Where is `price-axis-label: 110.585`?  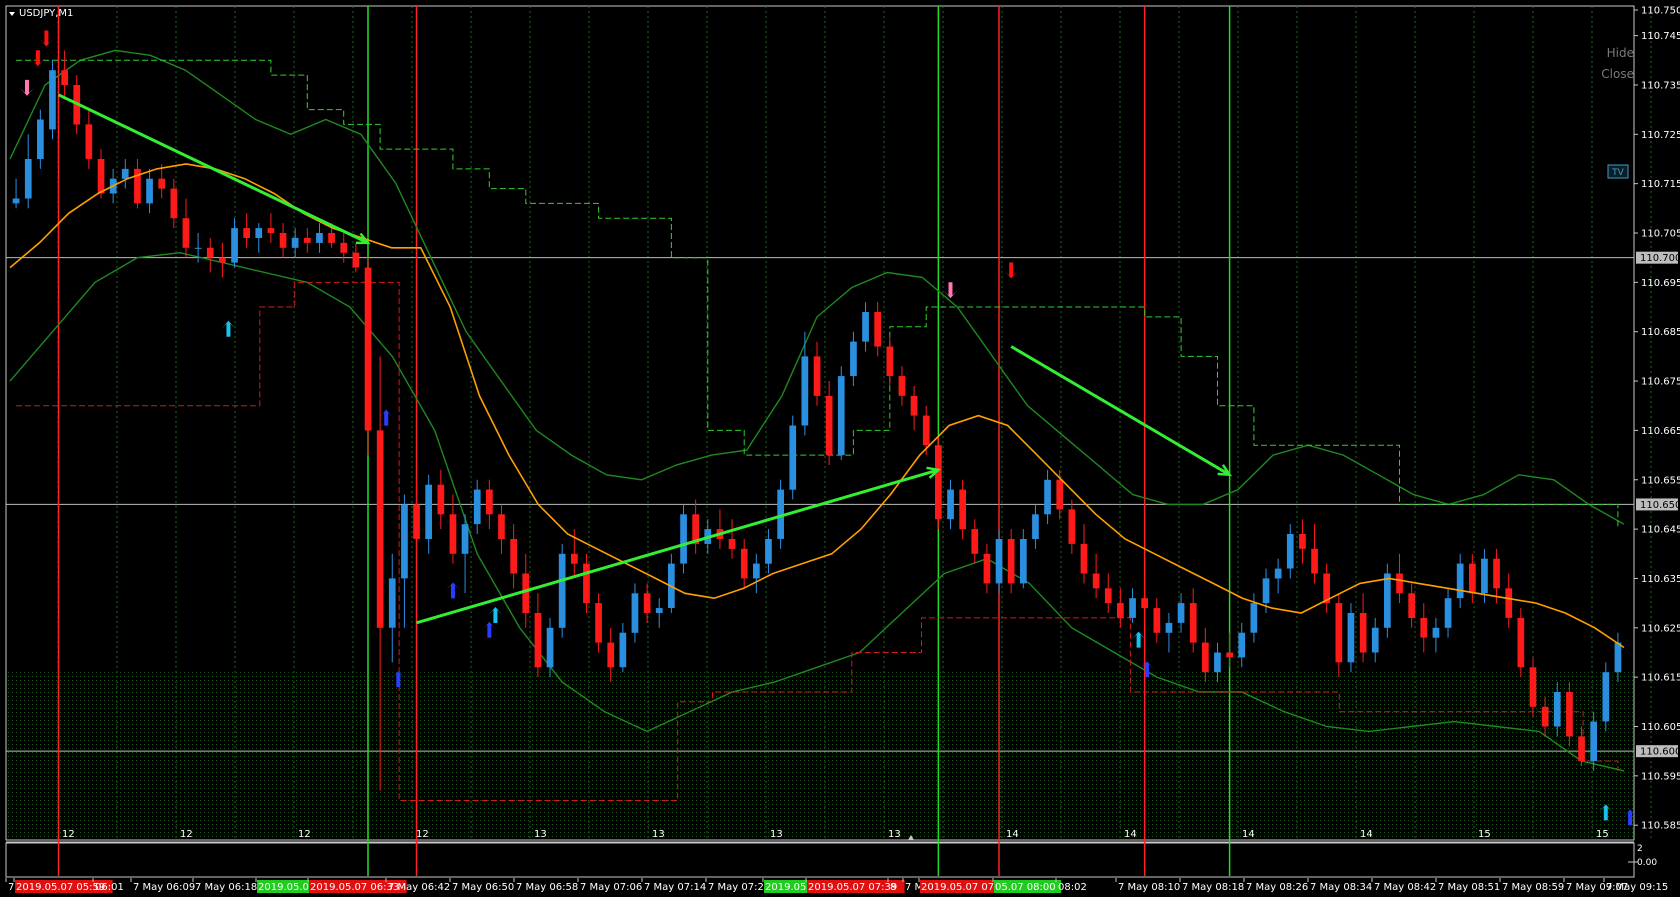
price-axis-label: 110.585 is located at coordinates (1660, 826).